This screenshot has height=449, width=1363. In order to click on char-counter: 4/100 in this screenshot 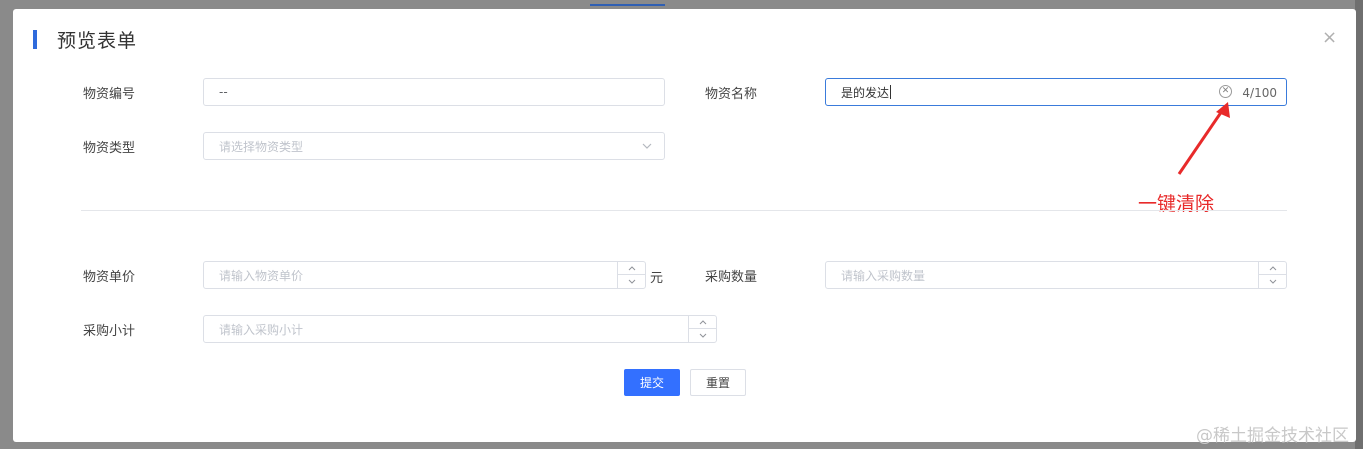, I will do `click(1259, 93)`.